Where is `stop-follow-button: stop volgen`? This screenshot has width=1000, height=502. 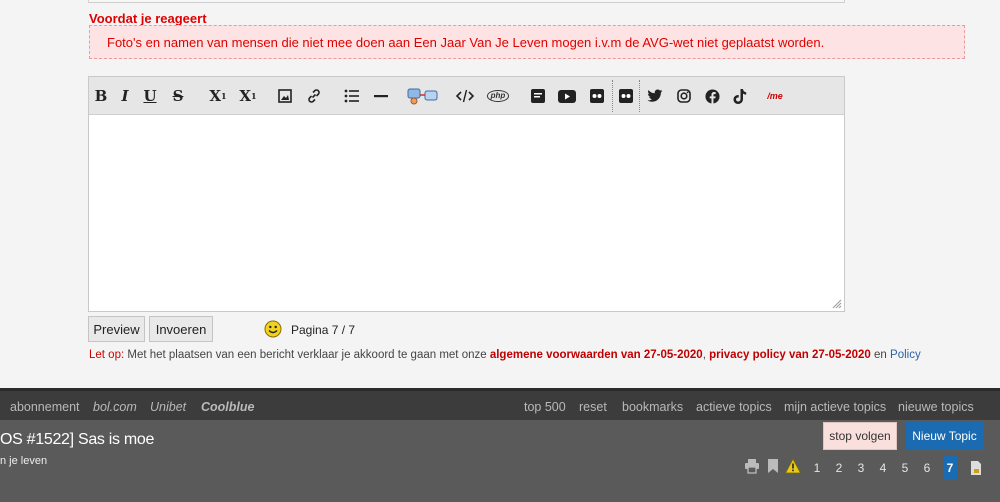
stop-follow-button: stop volgen is located at coordinates (860, 436).